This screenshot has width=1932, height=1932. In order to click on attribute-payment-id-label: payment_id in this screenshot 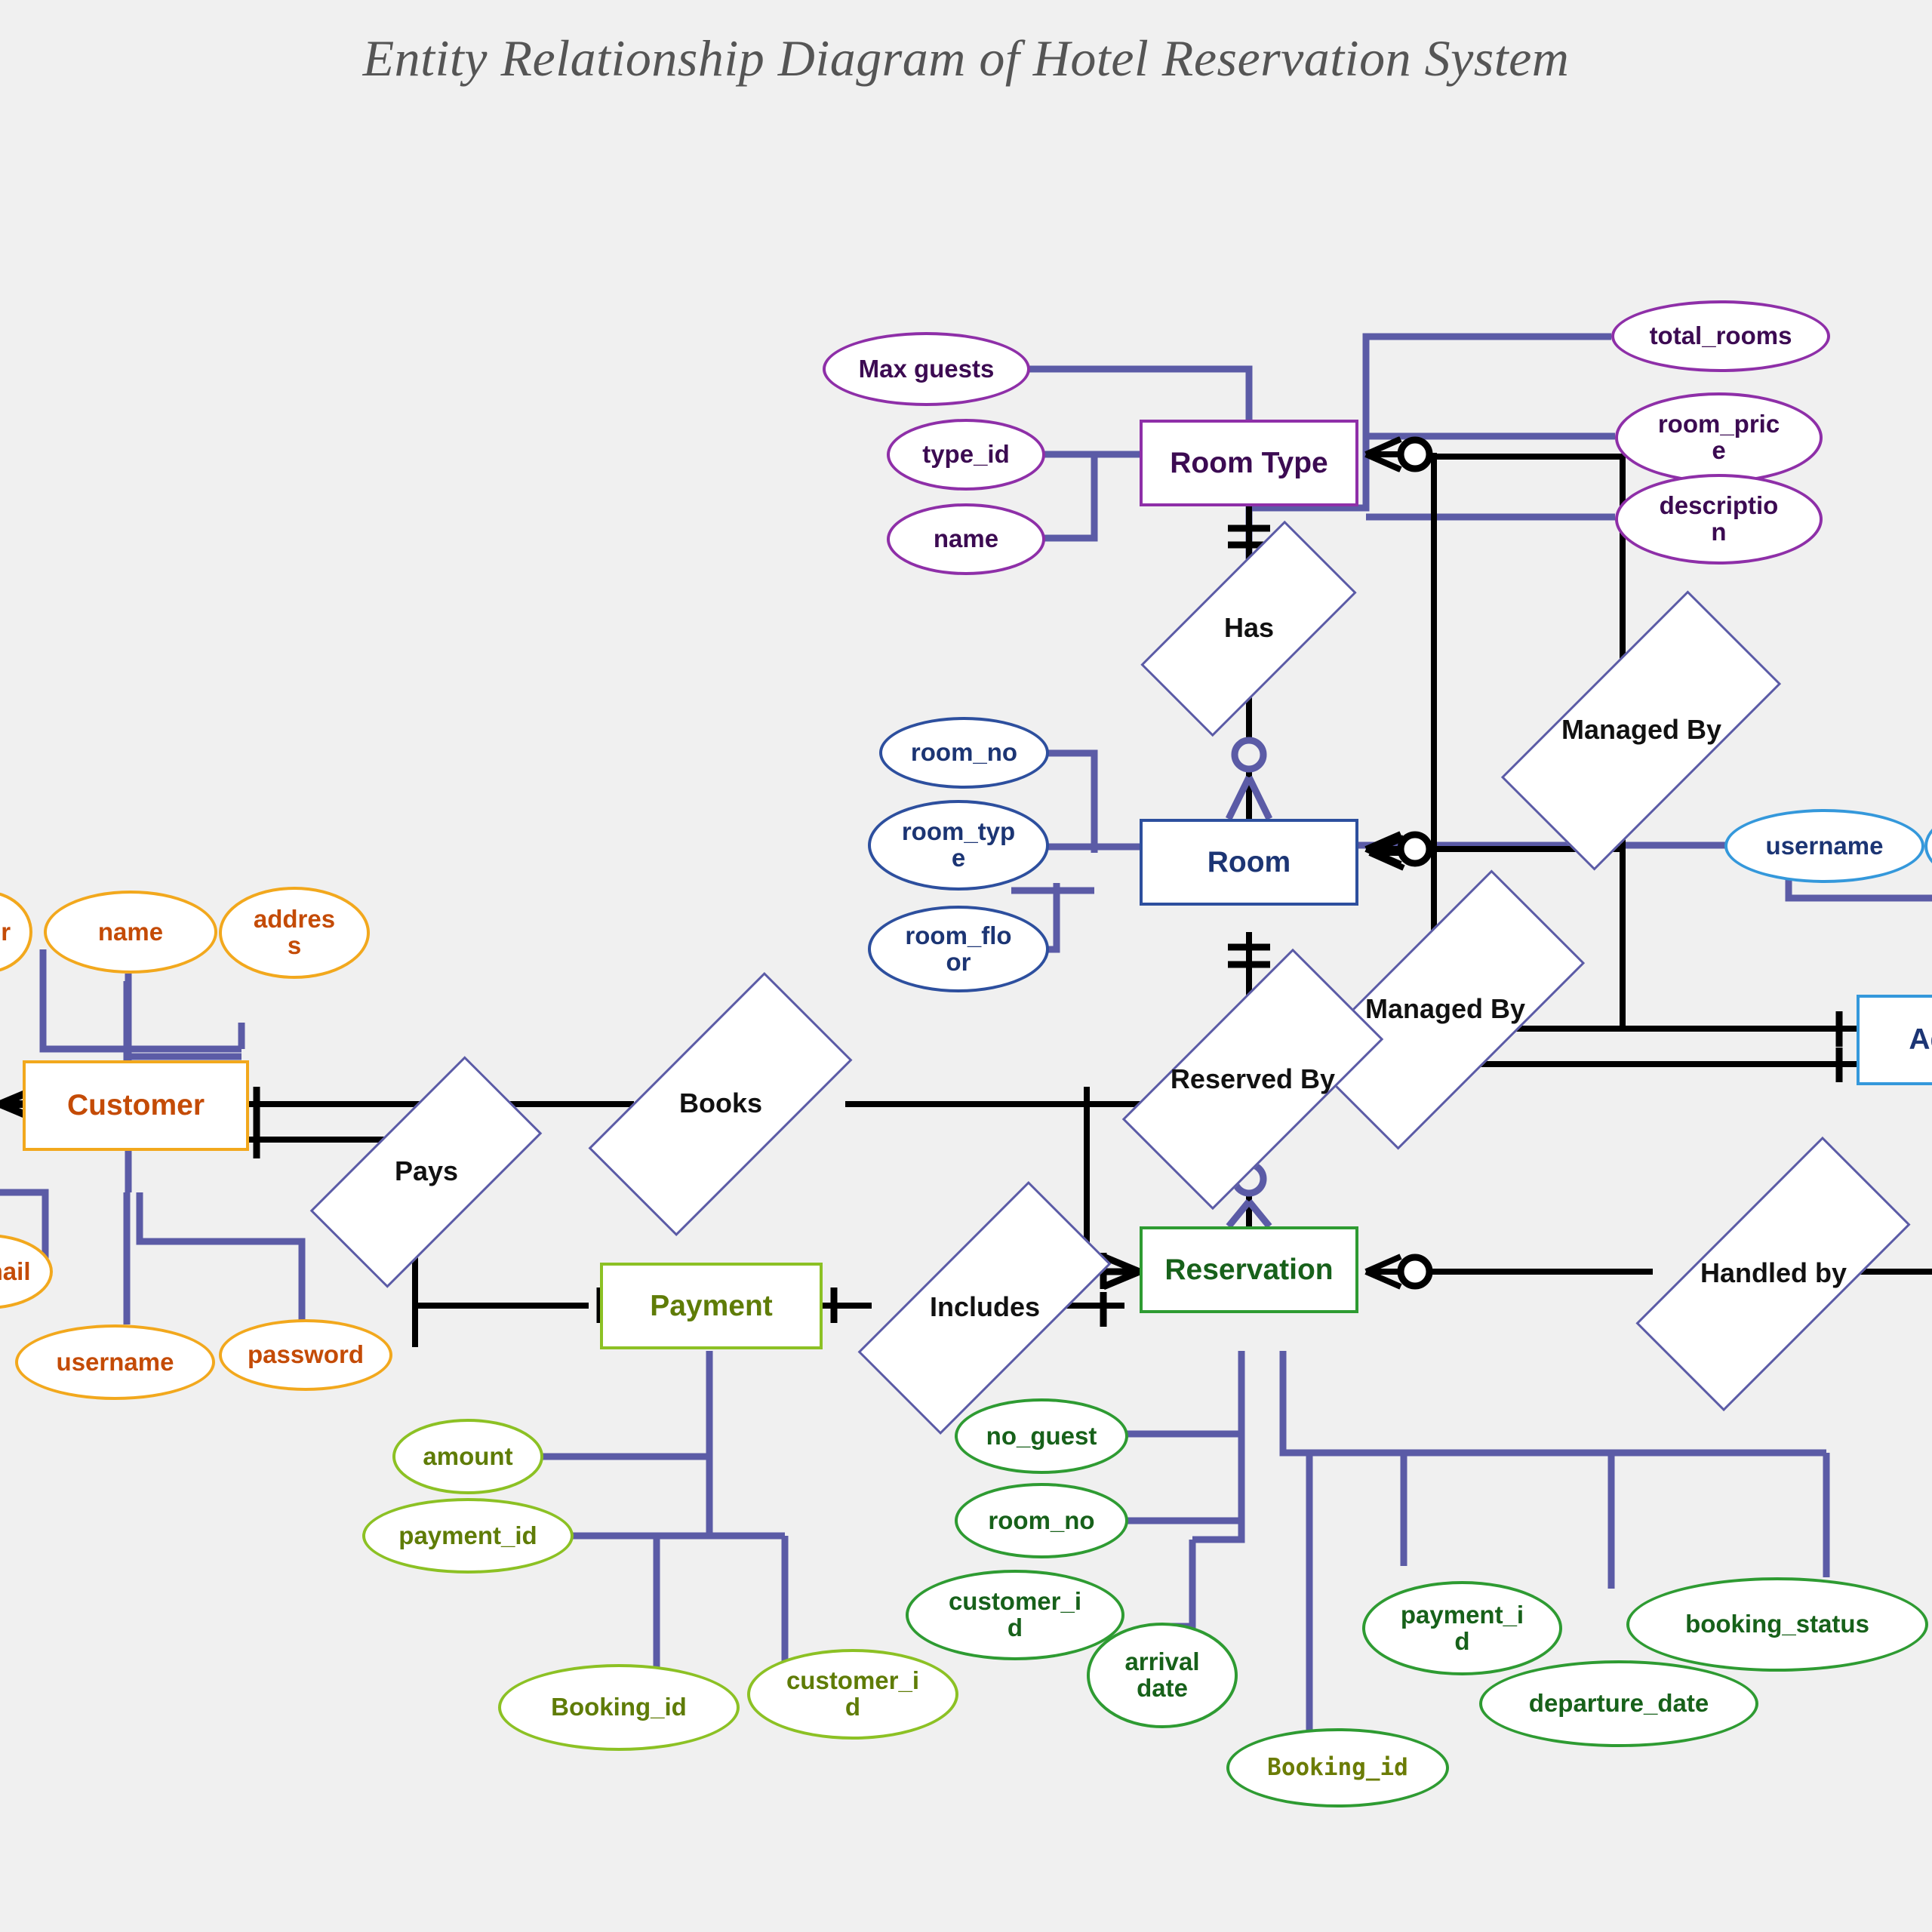, I will do `click(467, 1535)`.